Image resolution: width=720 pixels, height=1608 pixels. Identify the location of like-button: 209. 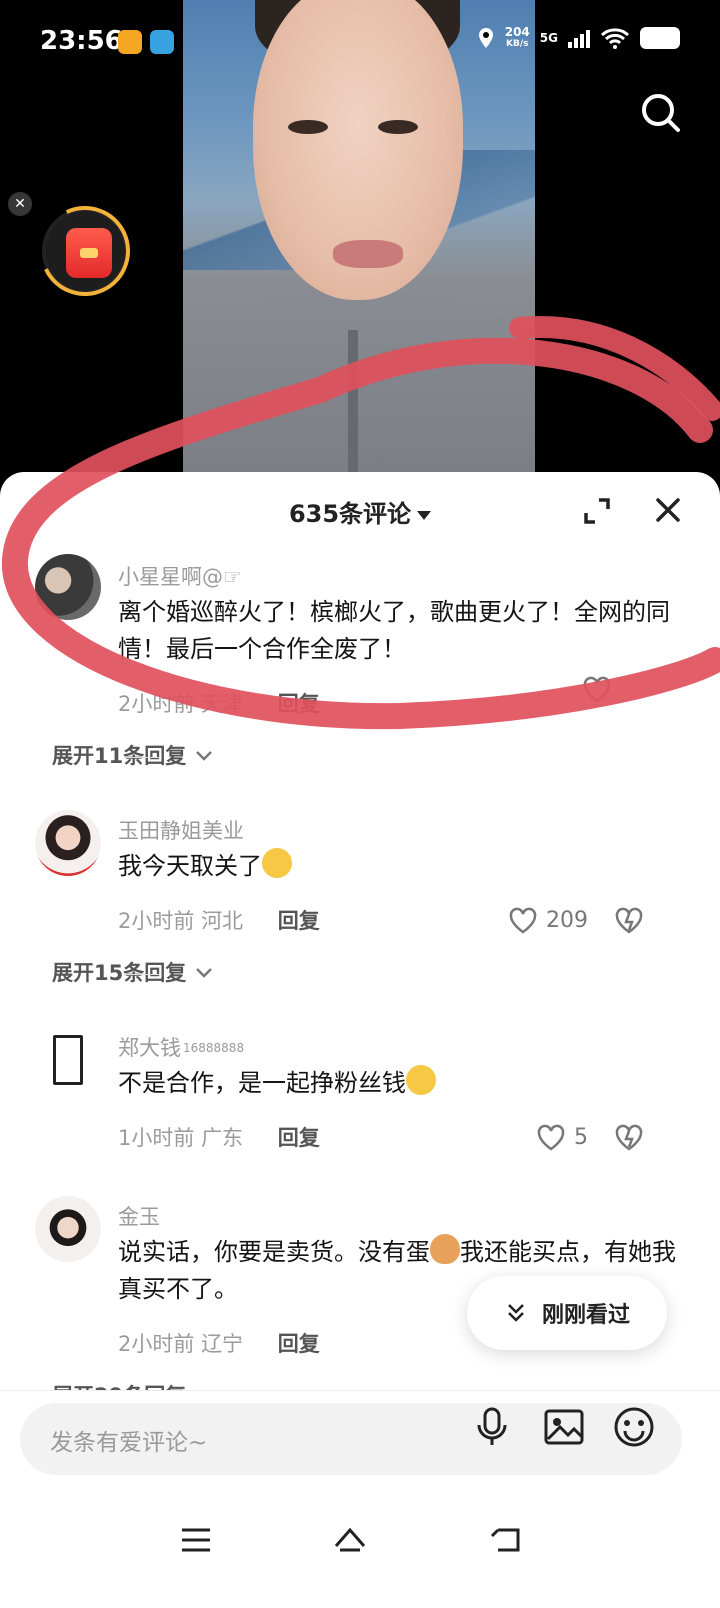
(548, 921).